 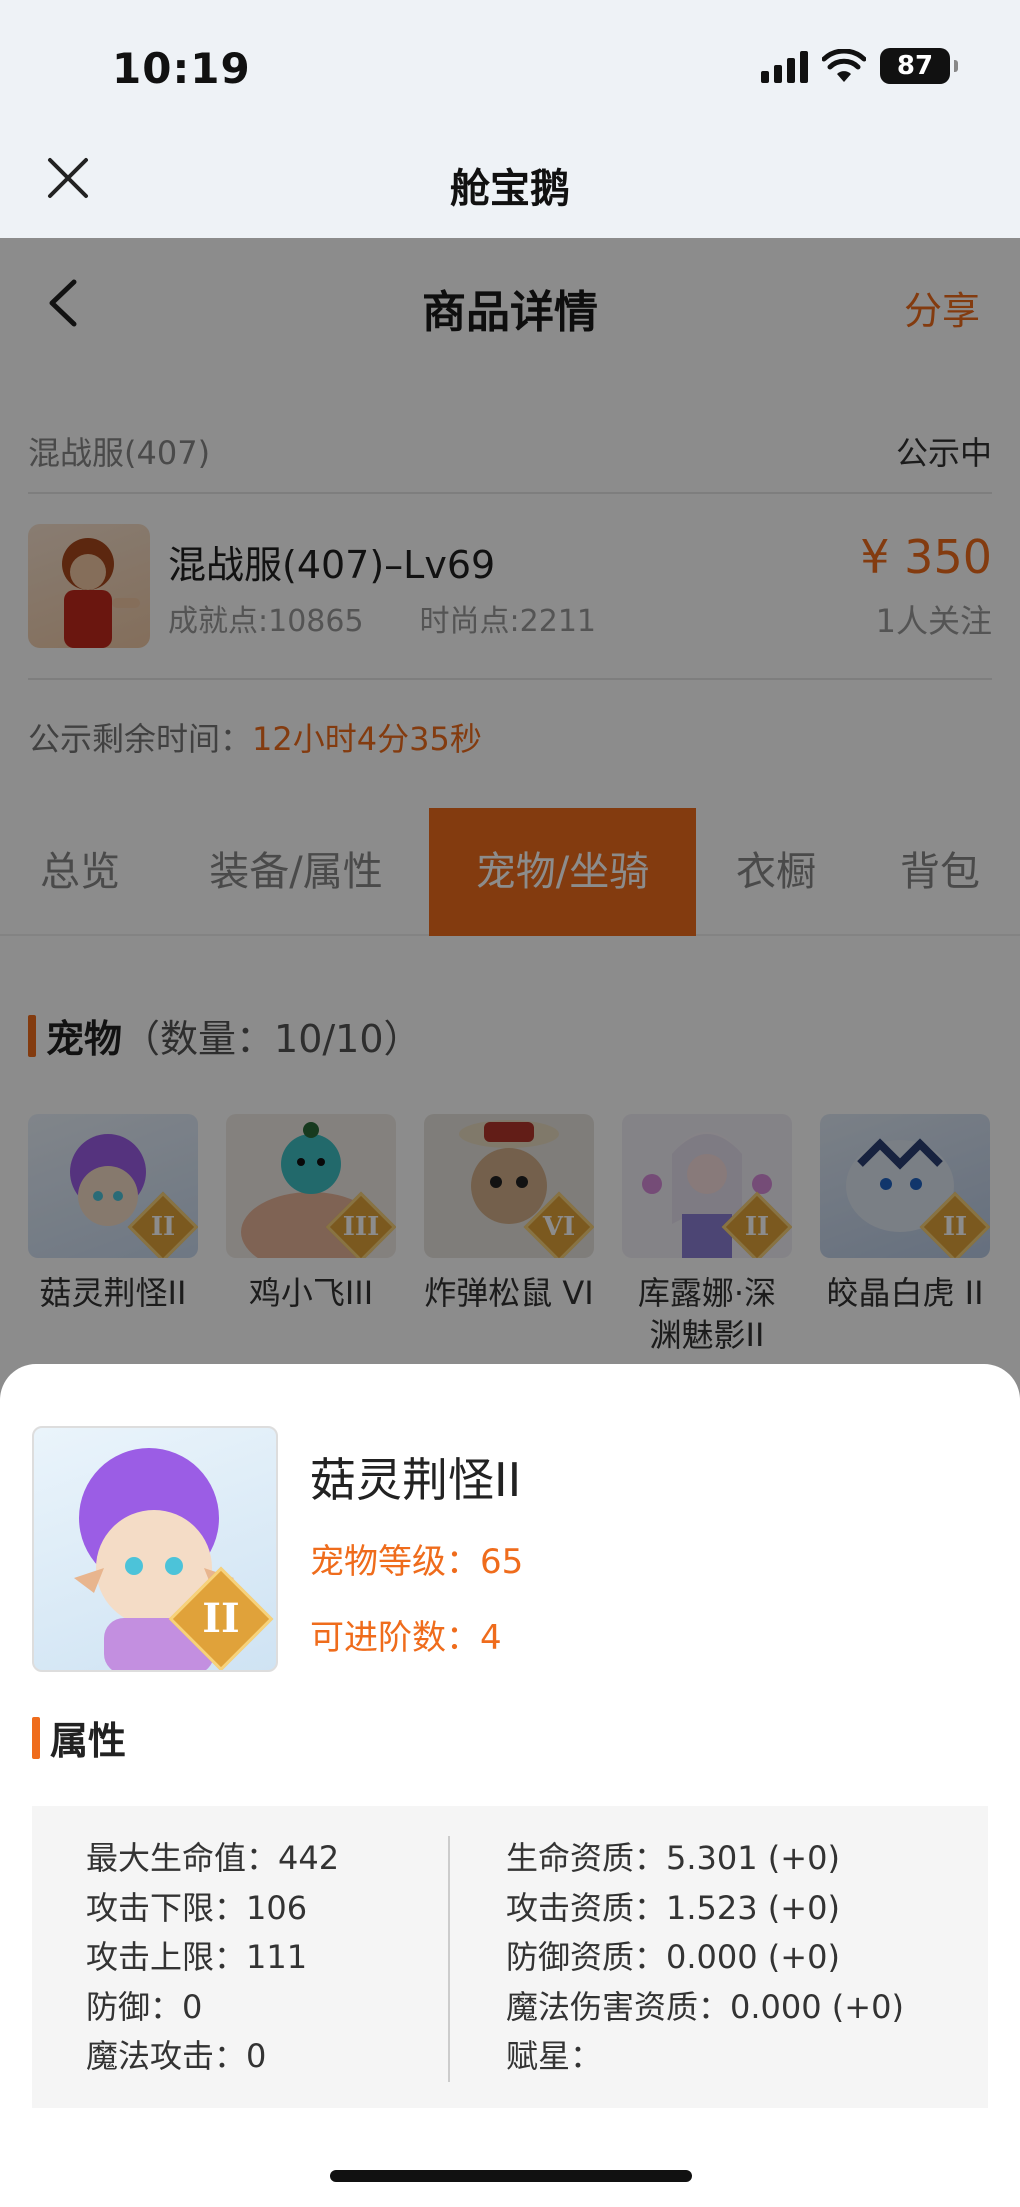 What do you see at coordinates (155, 1549) in the screenshot?
I see `pet-detail-image: II` at bounding box center [155, 1549].